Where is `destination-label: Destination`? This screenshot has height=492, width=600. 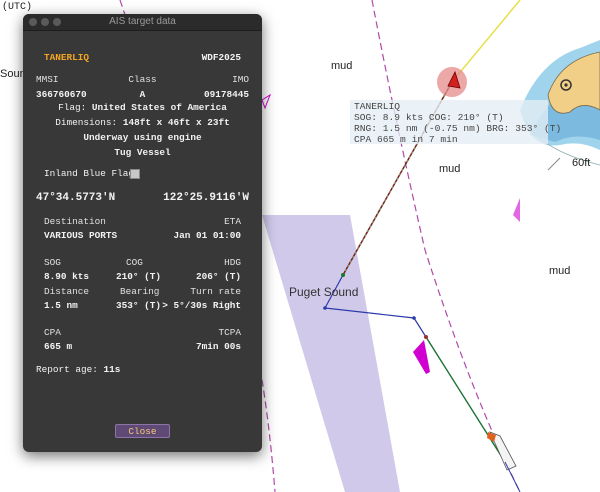 destination-label: Destination is located at coordinates (75, 221).